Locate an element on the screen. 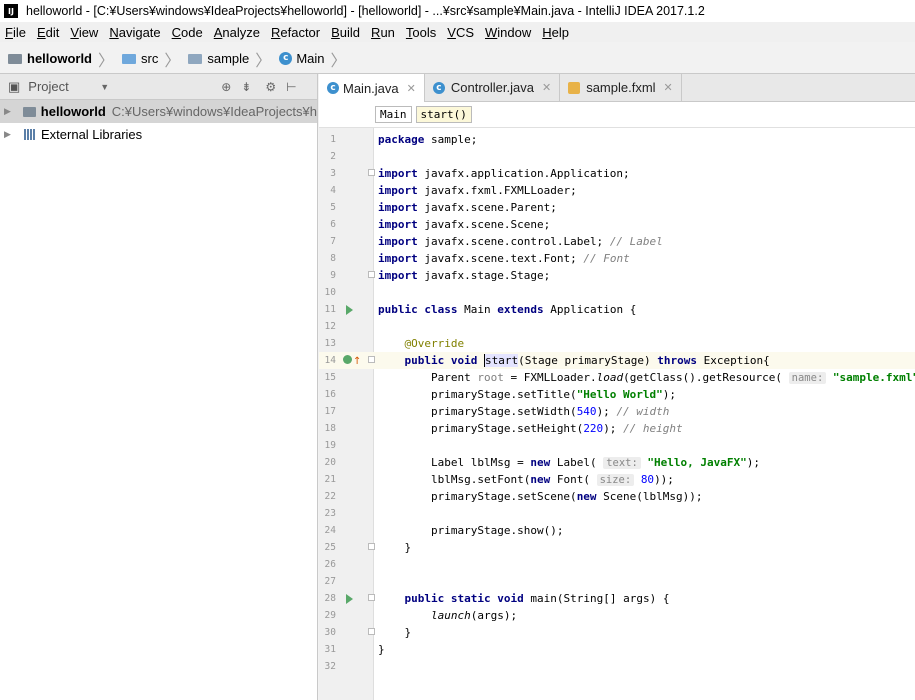  code-line: 6 import javafx.scene.Scene; is located at coordinates (617, 224).